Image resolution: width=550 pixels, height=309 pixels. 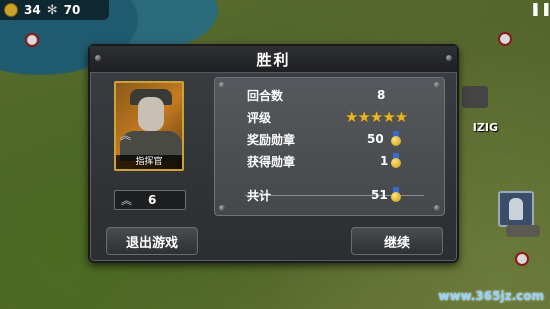 I want to click on rating-stars-icon: ★★★★★, so click(x=376, y=117).